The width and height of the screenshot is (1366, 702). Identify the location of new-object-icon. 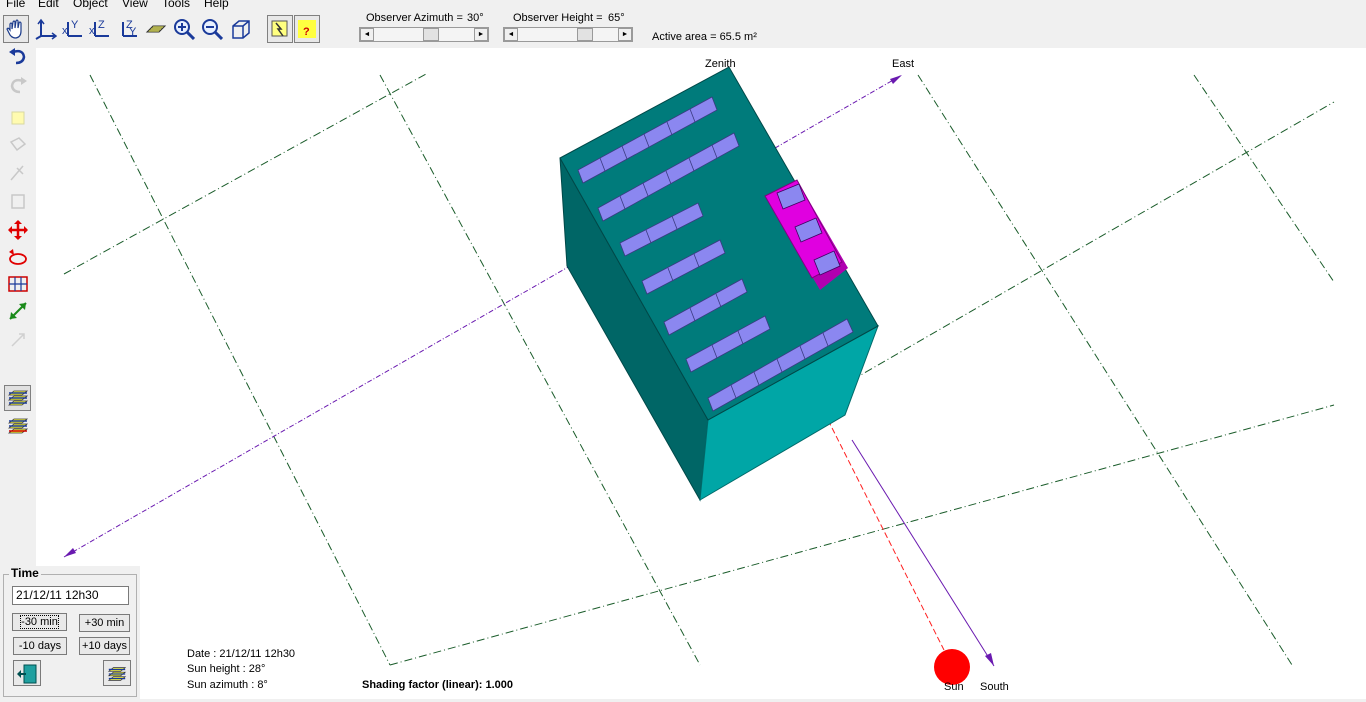
(17, 118).